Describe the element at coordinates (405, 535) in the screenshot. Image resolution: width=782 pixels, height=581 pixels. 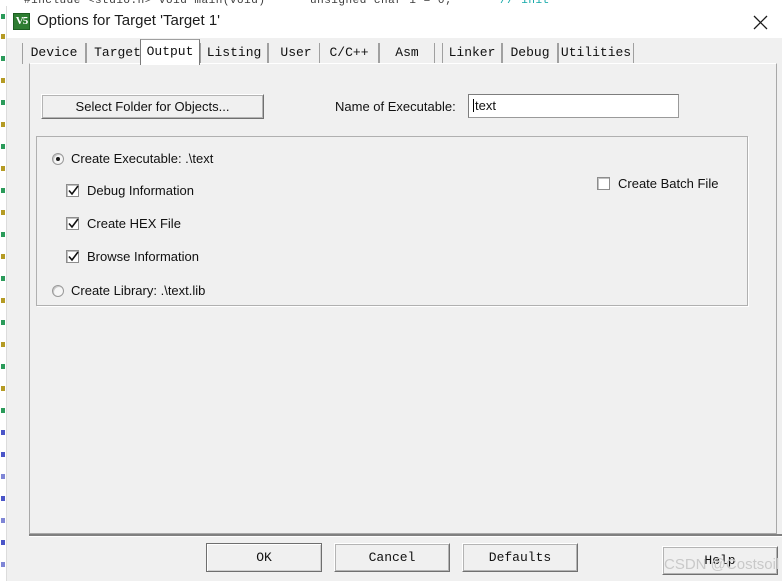
I see `footer-separator` at that location.